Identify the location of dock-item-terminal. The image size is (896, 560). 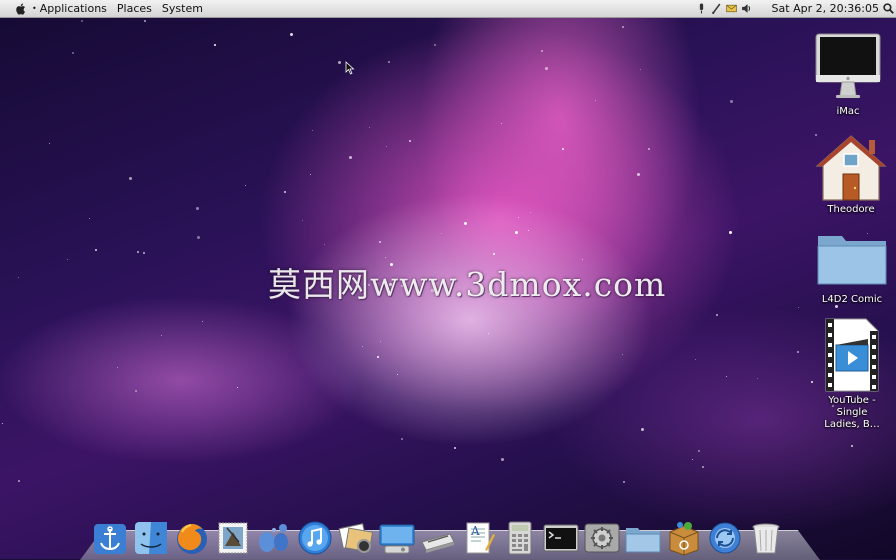
(561, 536).